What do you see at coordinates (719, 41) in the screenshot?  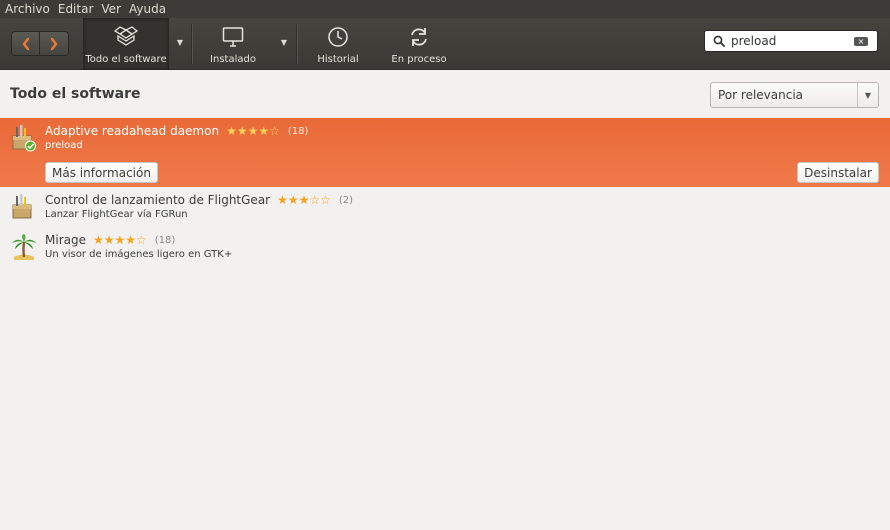 I see `search-icon` at bounding box center [719, 41].